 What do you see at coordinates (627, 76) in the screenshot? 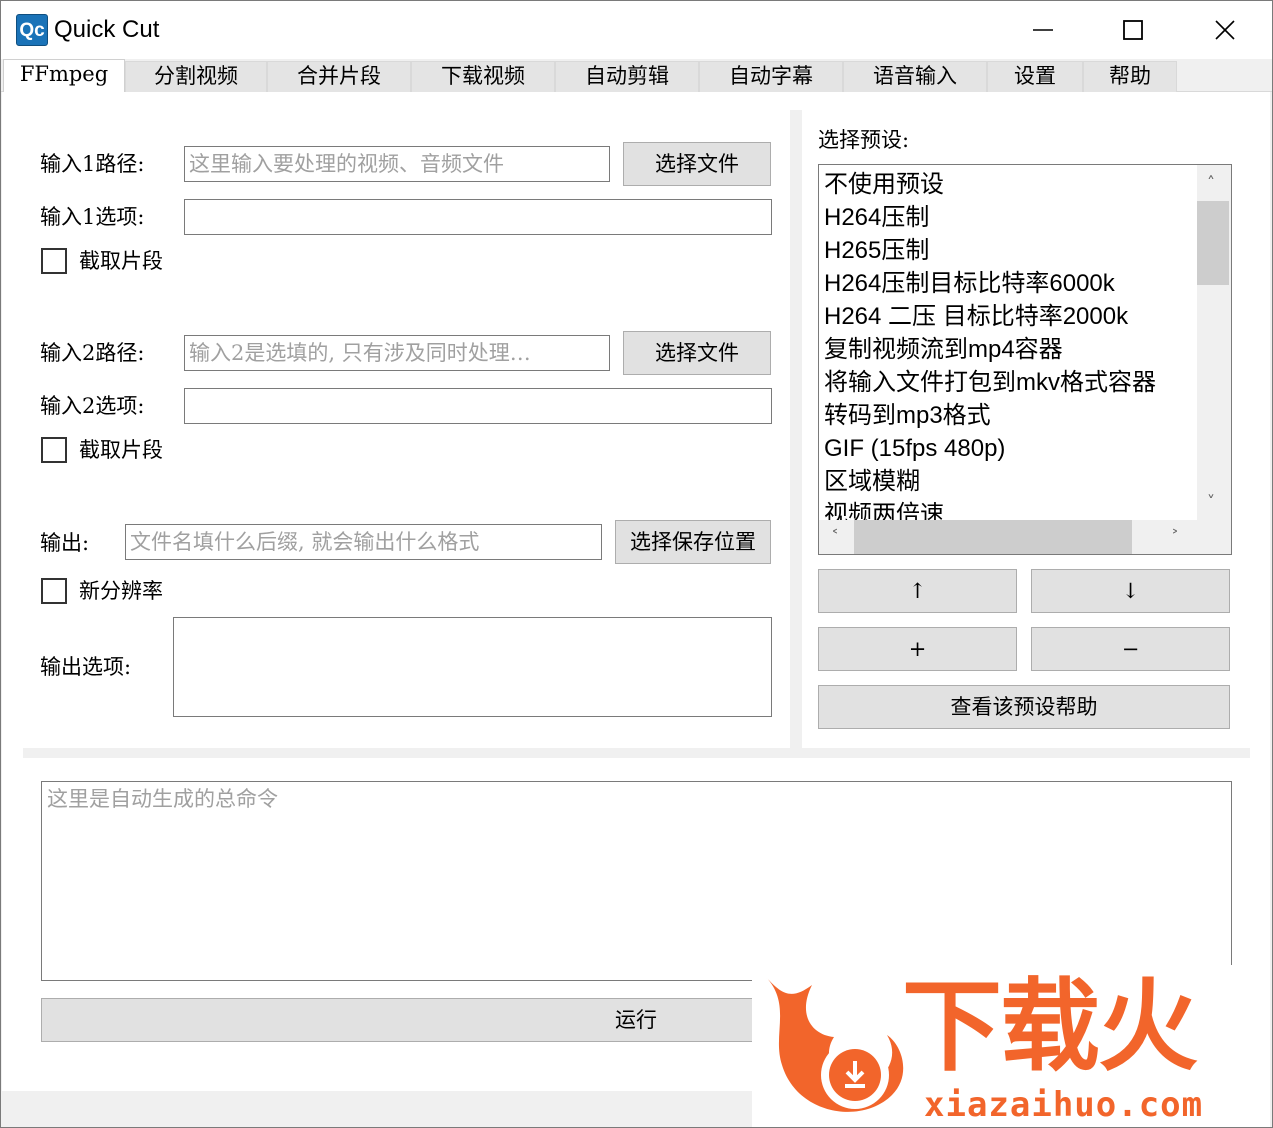
I see `tab-auto-edit: 自动剪辑` at bounding box center [627, 76].